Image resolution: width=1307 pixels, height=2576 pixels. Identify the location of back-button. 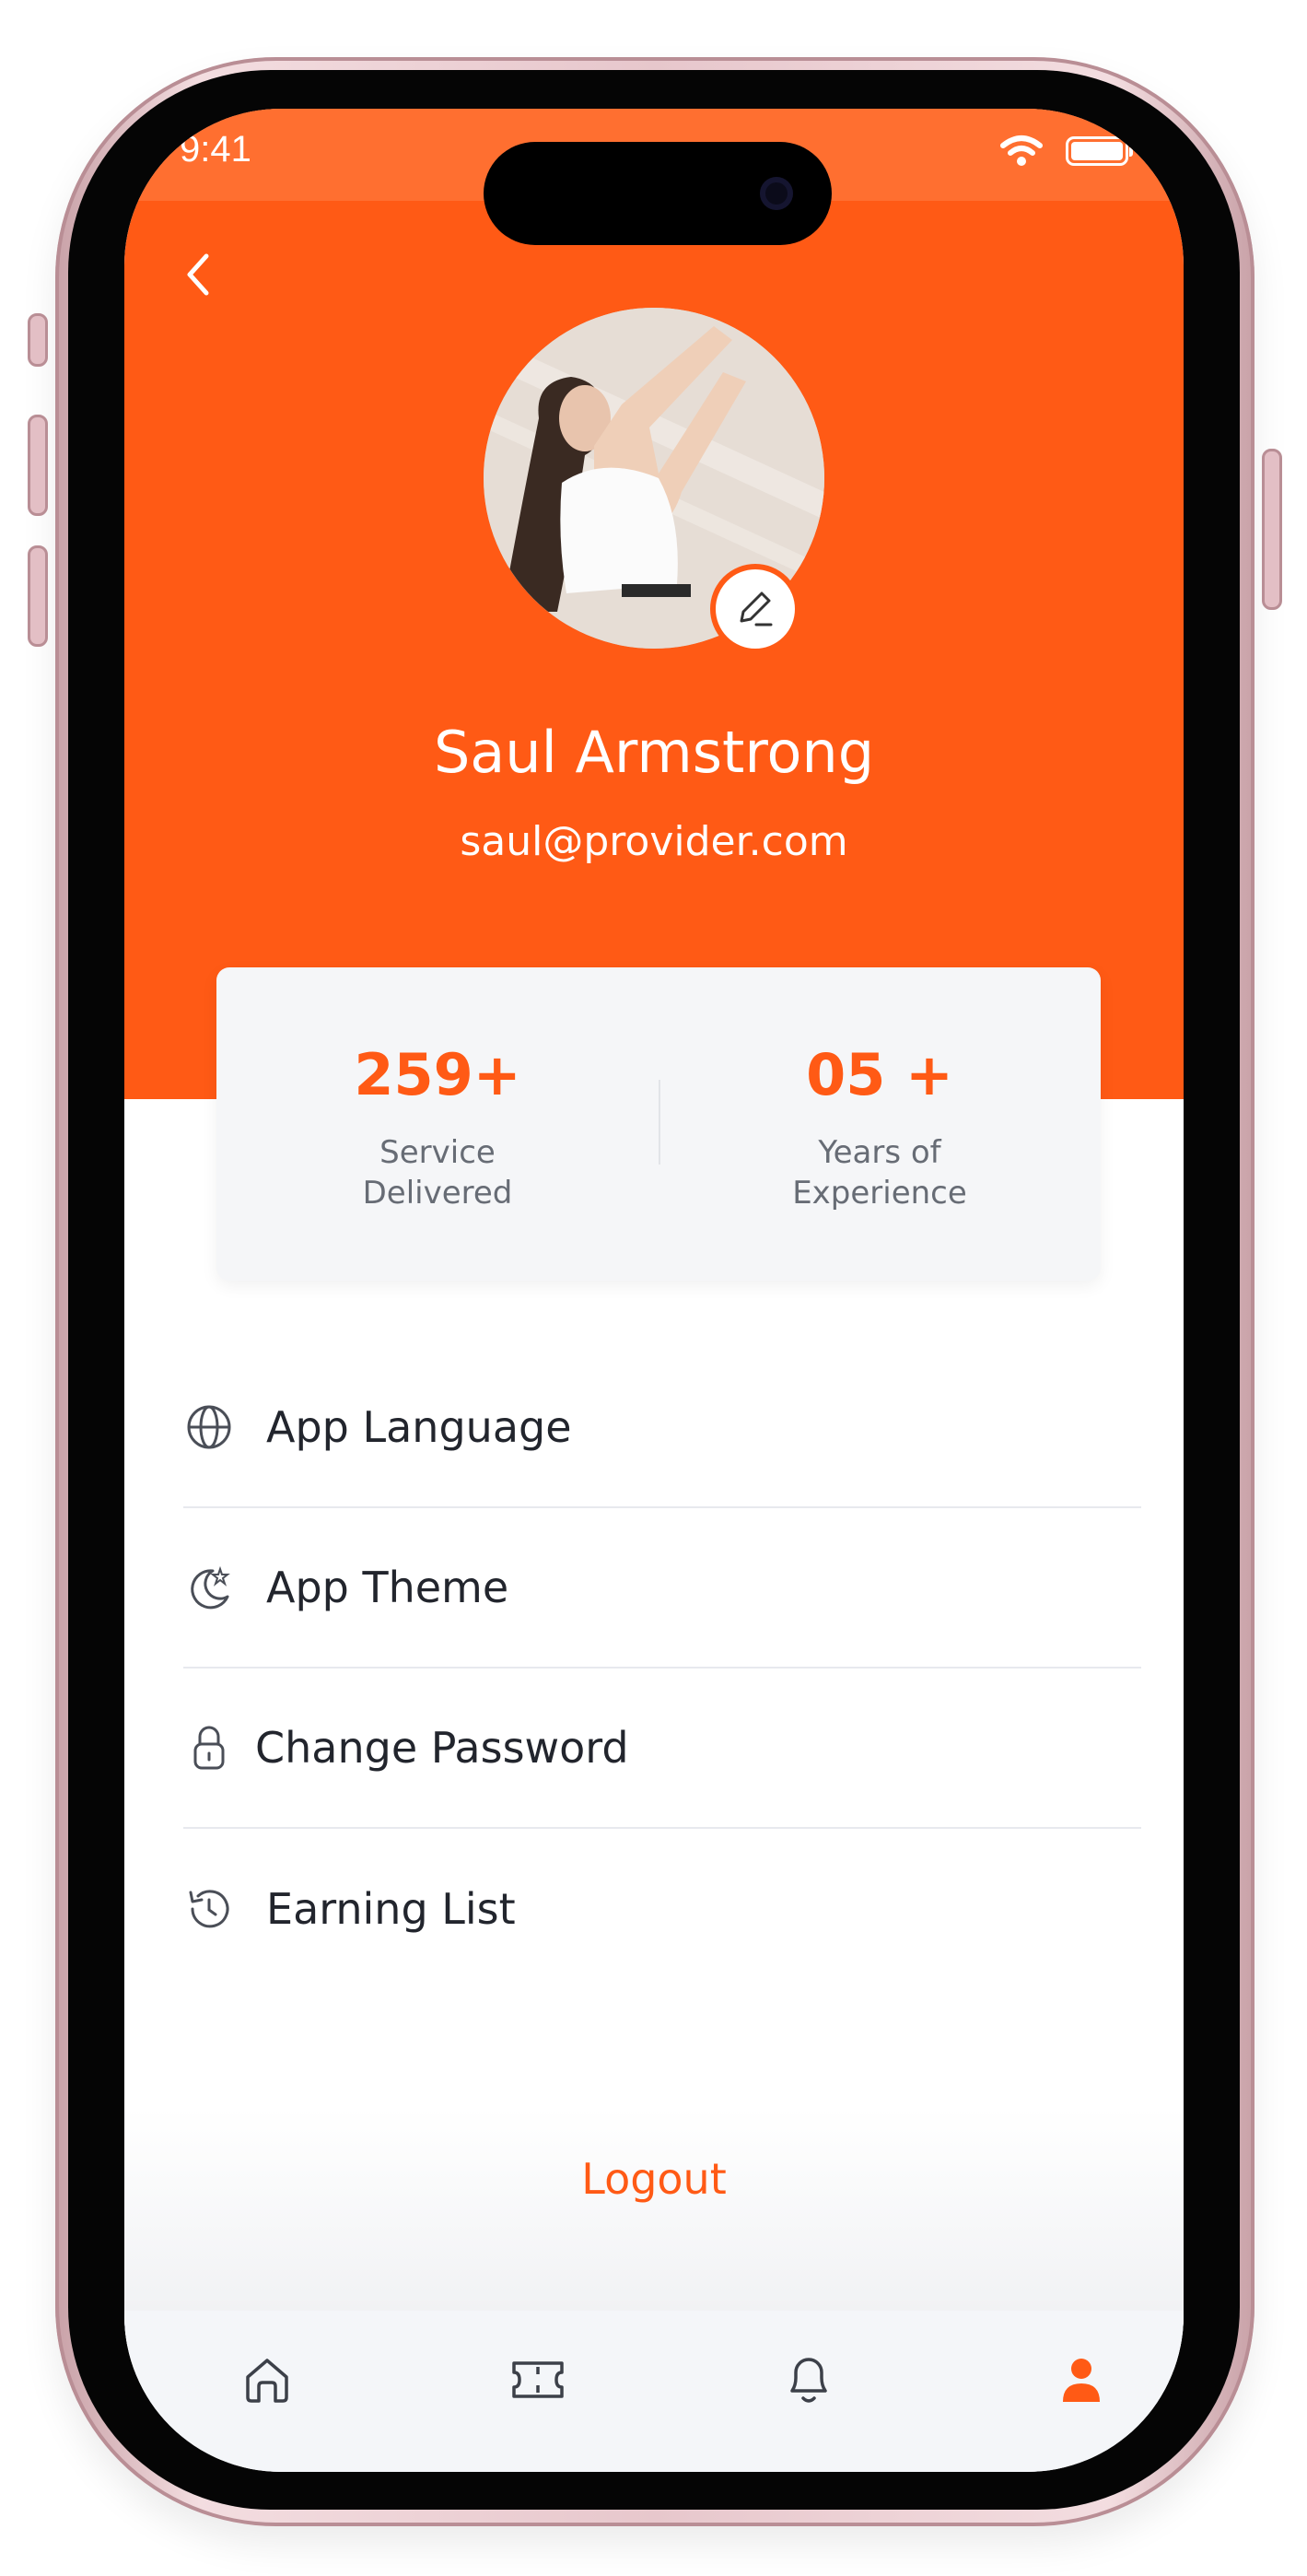
(198, 274).